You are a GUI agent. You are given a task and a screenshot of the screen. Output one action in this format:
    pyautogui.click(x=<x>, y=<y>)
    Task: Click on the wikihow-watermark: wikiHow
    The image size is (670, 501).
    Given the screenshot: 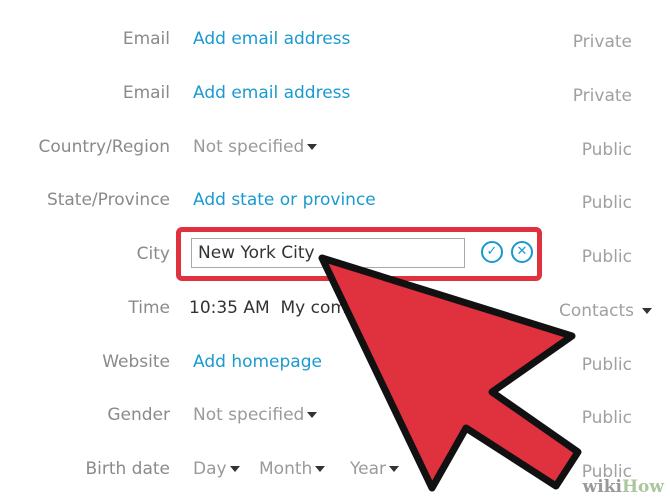 What is the action you would take?
    pyautogui.click(x=623, y=487)
    